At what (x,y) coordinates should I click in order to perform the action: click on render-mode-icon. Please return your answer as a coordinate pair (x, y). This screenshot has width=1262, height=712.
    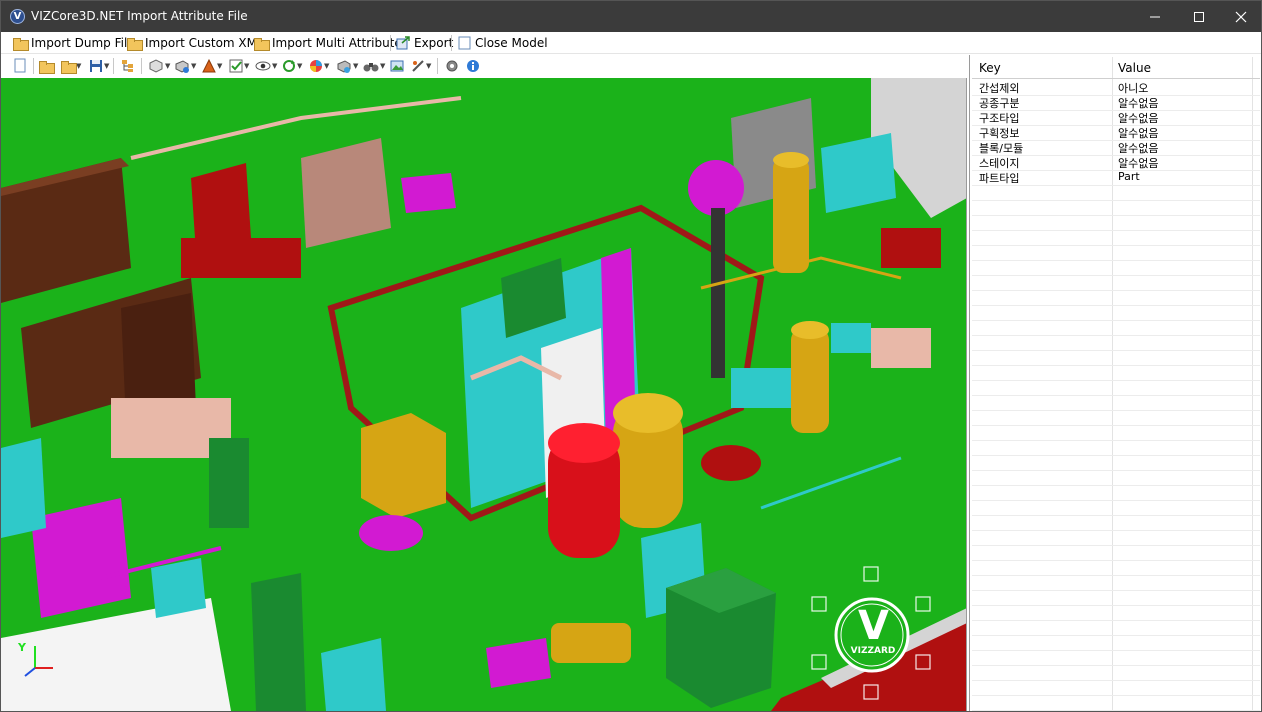
    Looking at the image, I should click on (316, 66).